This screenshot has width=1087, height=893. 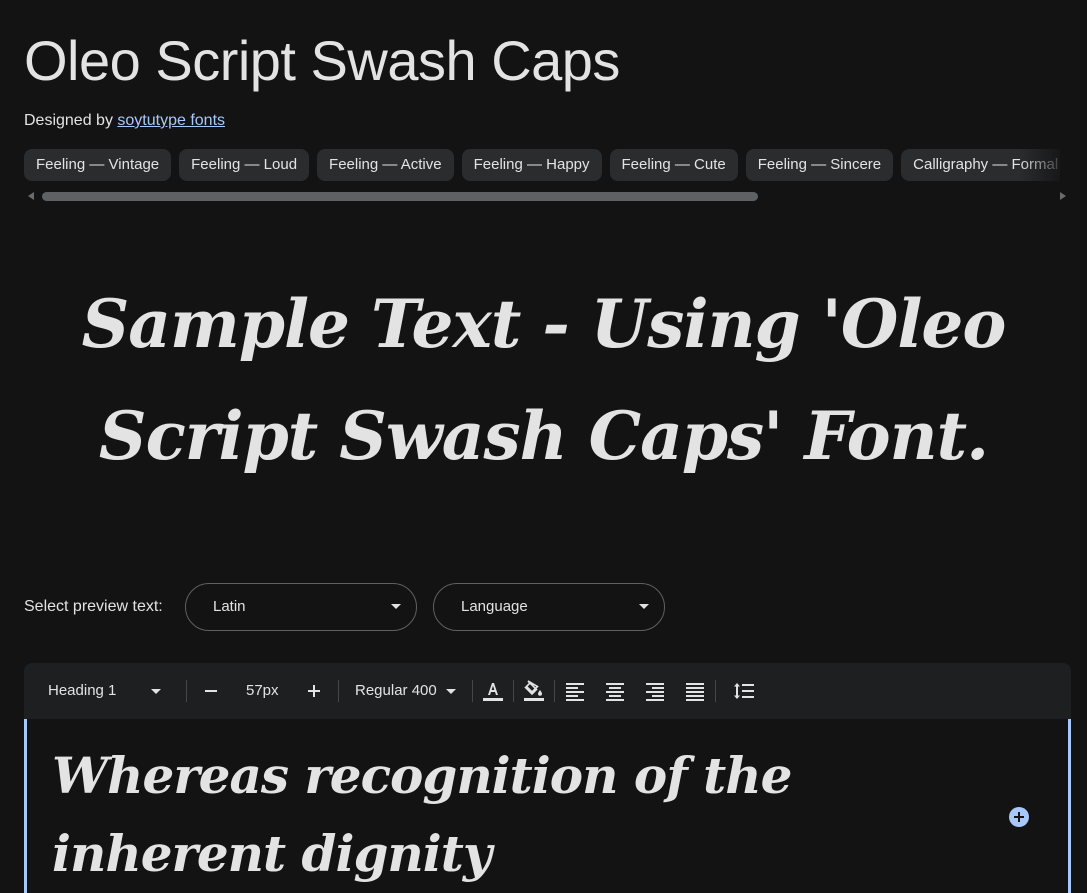 What do you see at coordinates (549, 607) in the screenshot?
I see `language-select: Language` at bounding box center [549, 607].